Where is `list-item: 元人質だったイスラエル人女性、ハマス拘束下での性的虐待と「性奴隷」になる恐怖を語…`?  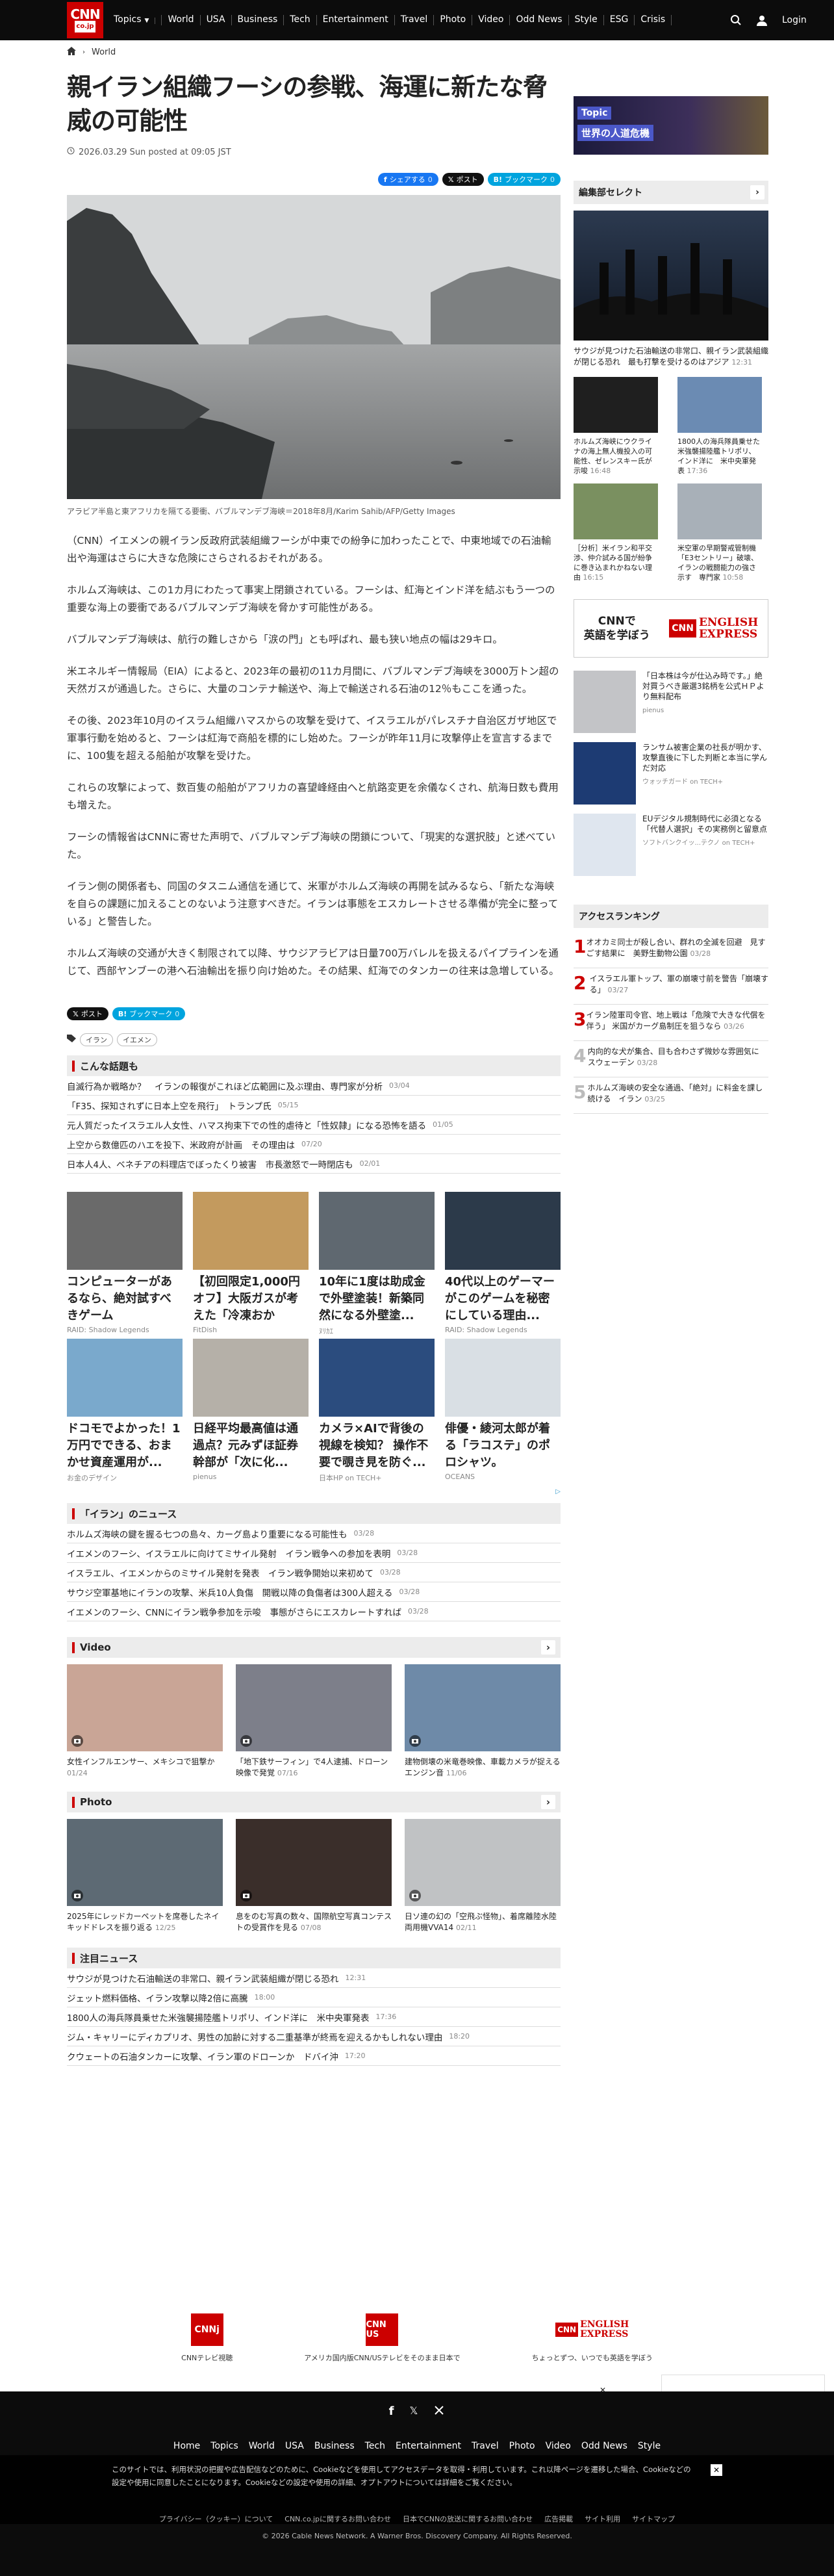 list-item: 元人質だったイスラエル人女性、ハマス拘束下での性的虐待と「性奴隷」になる恐怖を語… is located at coordinates (314, 1125).